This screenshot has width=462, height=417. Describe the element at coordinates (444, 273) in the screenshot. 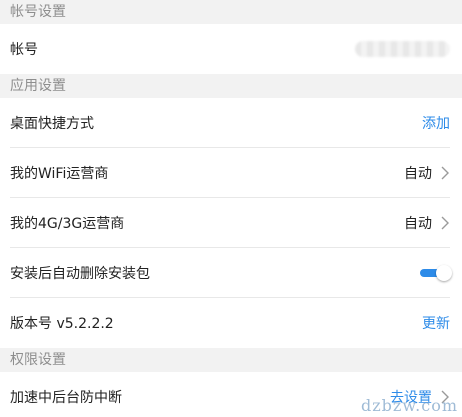

I see `toggle-knob` at that location.